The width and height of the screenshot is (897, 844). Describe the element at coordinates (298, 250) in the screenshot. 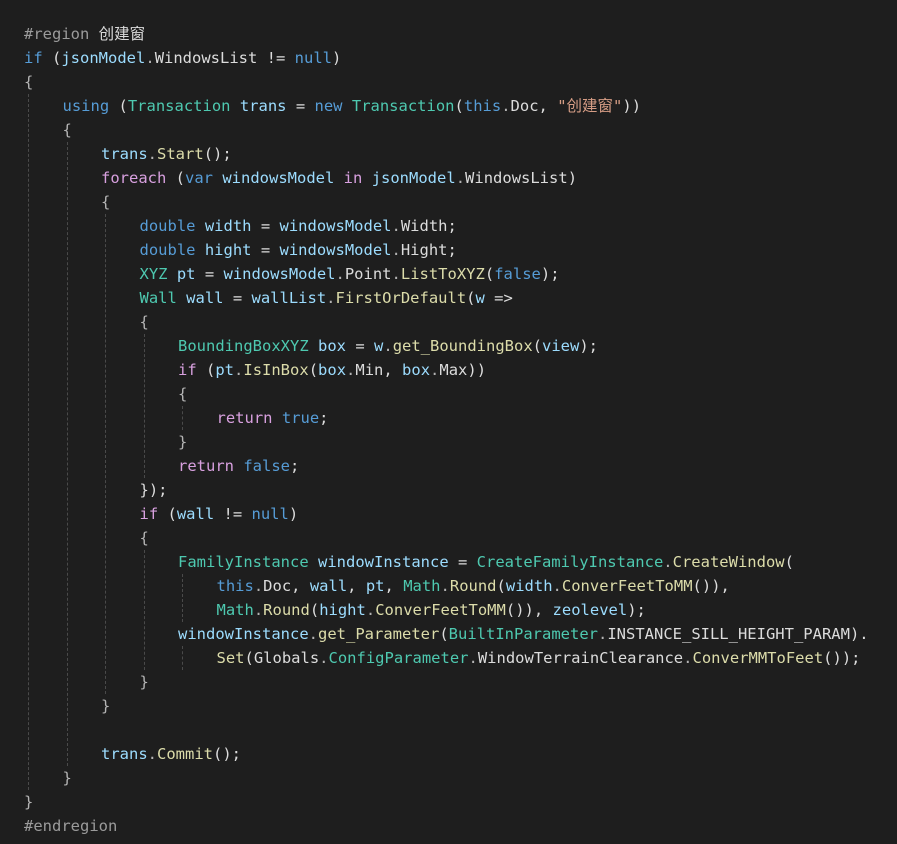

I see `code-line: double hight = windowsModel.Hight;` at that location.